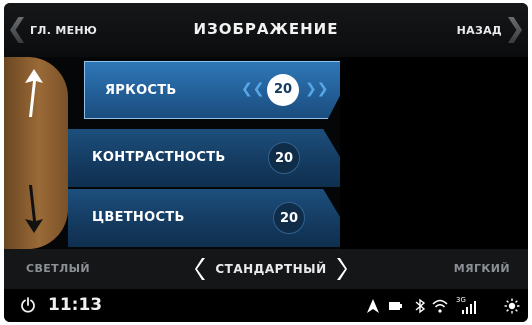 The image size is (532, 325). I want to click on navigation-icon, so click(373, 306).